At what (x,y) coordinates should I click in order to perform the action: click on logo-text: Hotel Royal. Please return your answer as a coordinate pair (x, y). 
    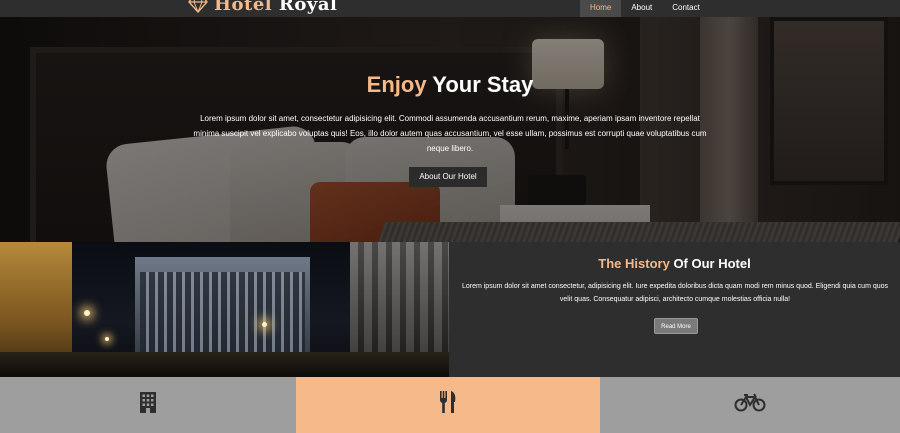
    Looking at the image, I should click on (275, 8).